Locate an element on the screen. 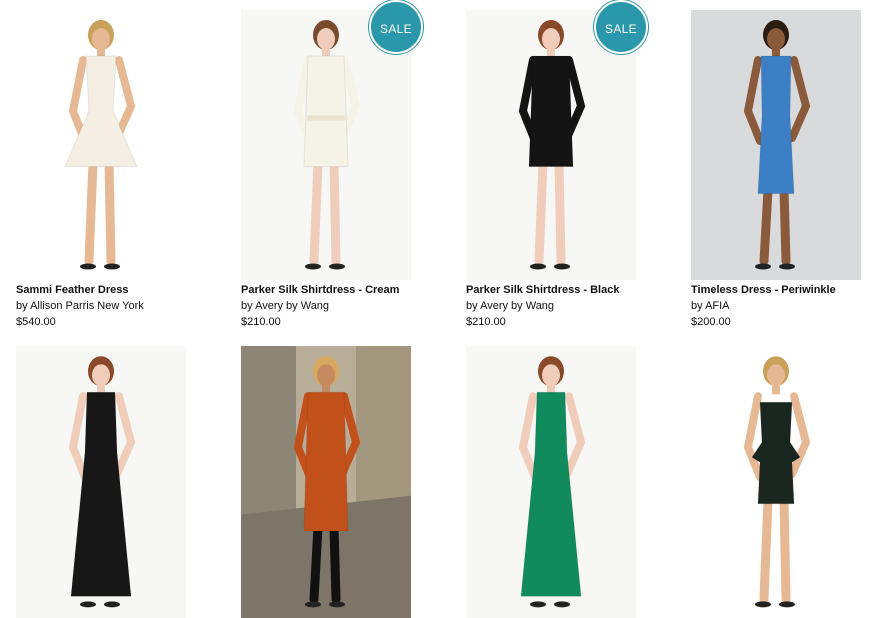 This screenshot has width=873, height=618. wall-pillar is located at coordinates (383, 428).